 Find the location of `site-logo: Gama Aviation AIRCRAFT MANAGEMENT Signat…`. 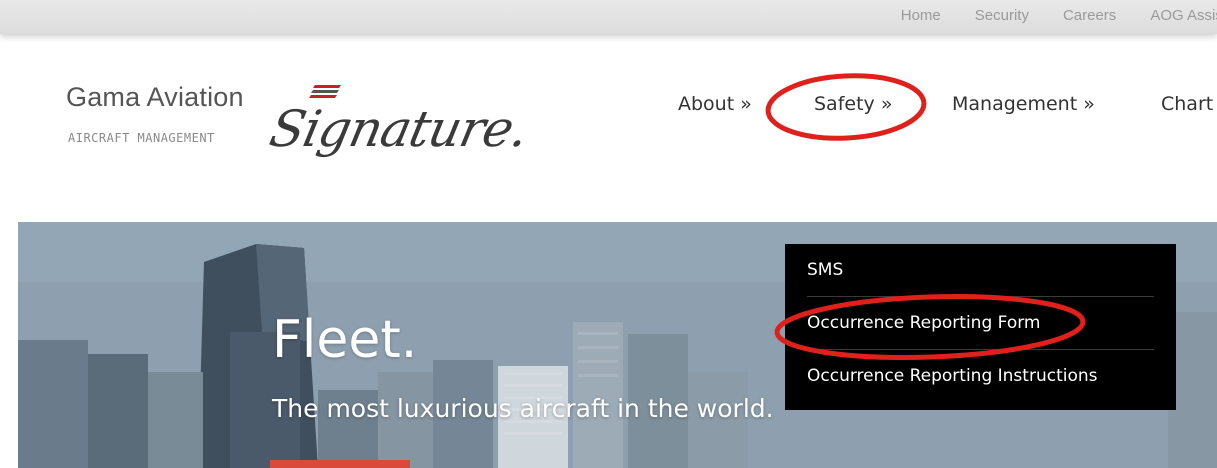

site-logo: Gama Aviation AIRCRAFT MANAGEMENT Signat… is located at coordinates (299, 132).